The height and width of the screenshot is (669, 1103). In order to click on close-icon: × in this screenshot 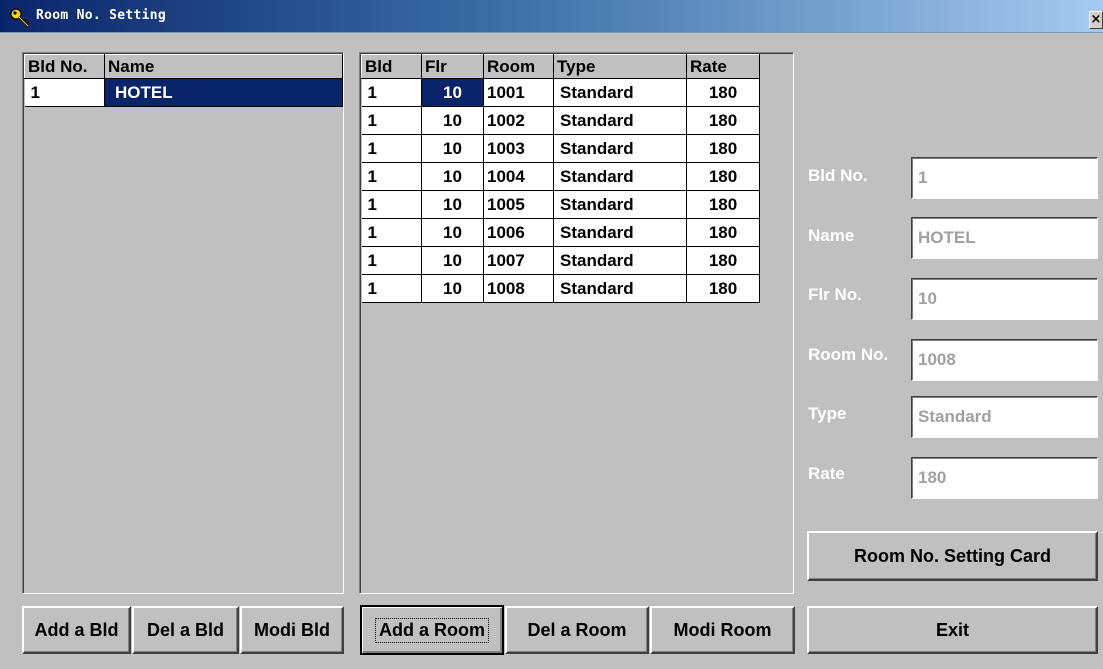, I will do `click(1096, 20)`.